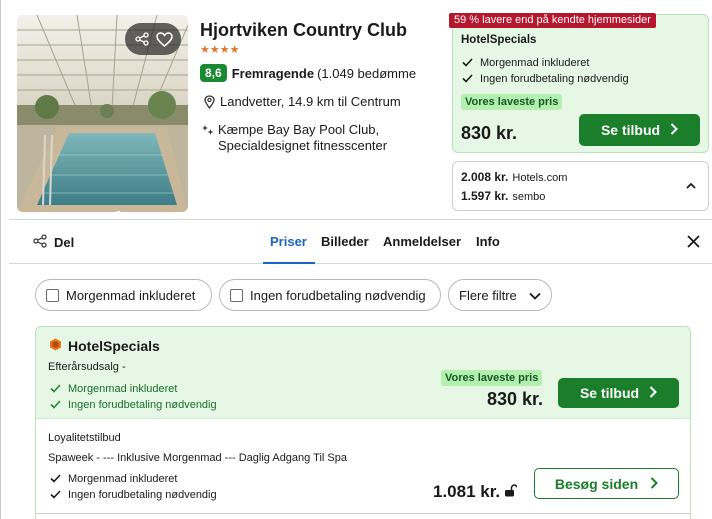 This screenshot has height=519, width=712. Describe the element at coordinates (338, 295) in the screenshot. I see `filter-label: Ingen forudbetaling nødvendig` at that location.